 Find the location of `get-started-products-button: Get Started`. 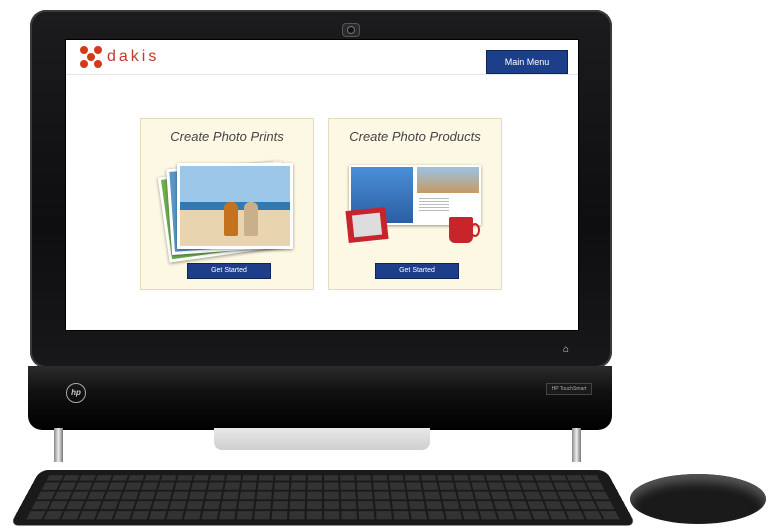

get-started-products-button: Get Started is located at coordinates (417, 271).